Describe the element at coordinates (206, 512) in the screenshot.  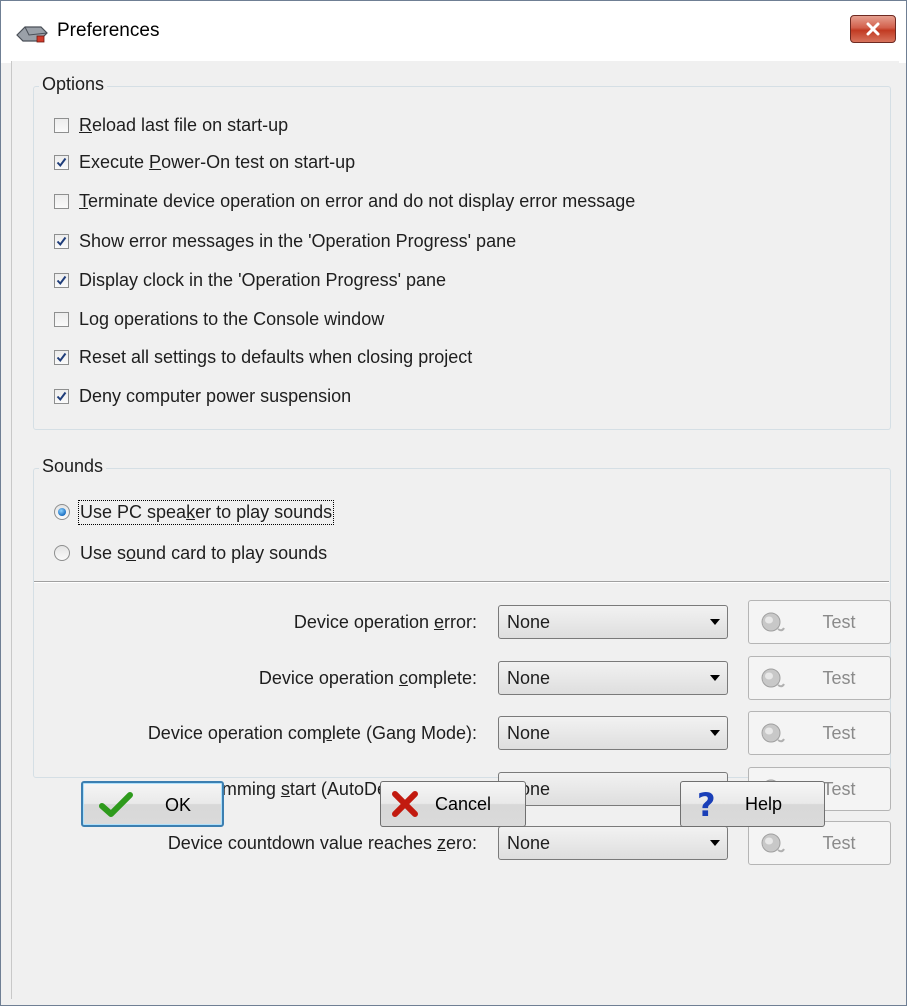
I see `radio-label: Use PC speaker to play sounds` at that location.